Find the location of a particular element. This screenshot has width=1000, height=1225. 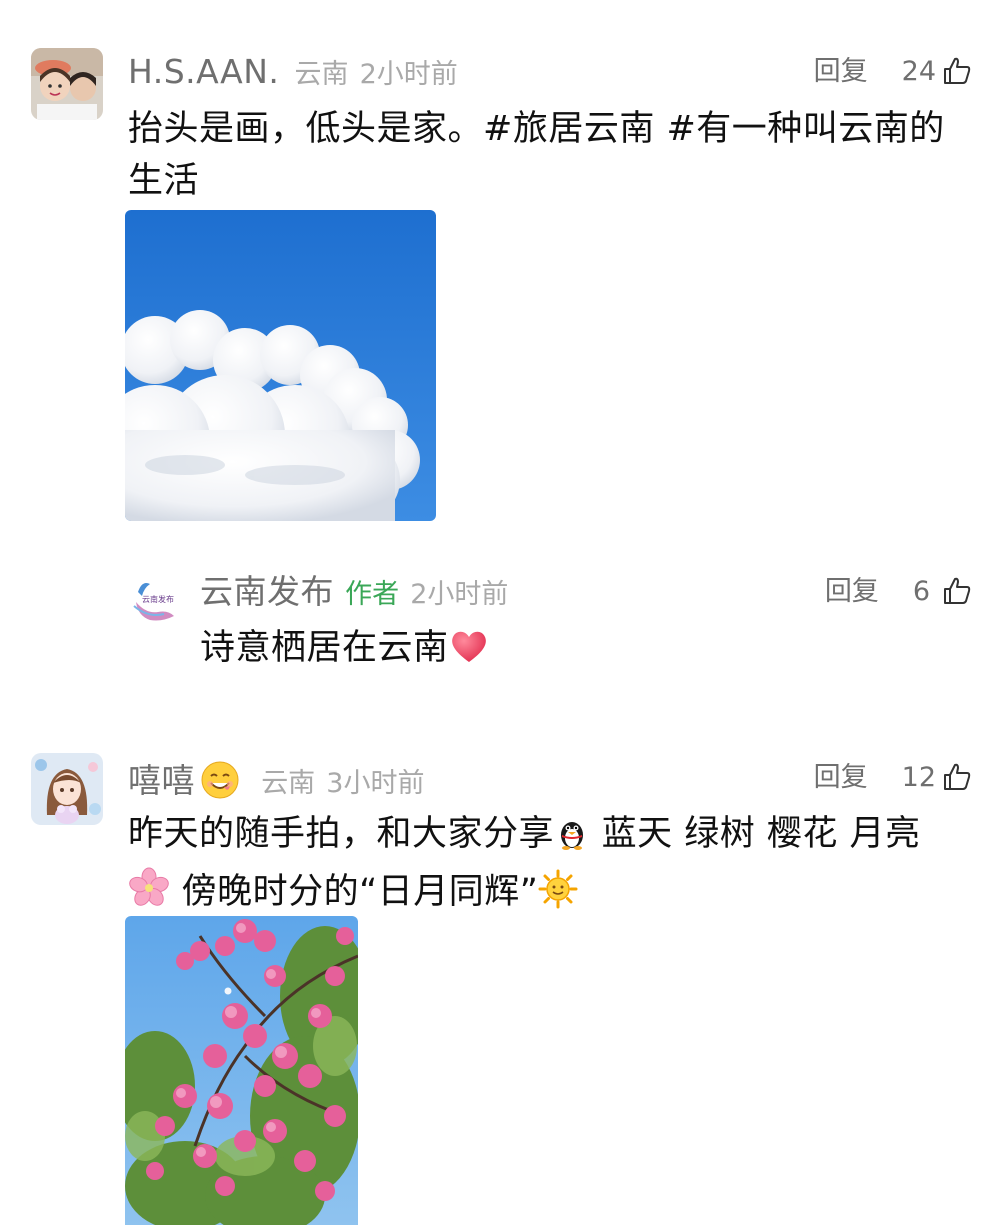

reply-header: 云南发布 作者 2小时前 is located at coordinates (354, 591).